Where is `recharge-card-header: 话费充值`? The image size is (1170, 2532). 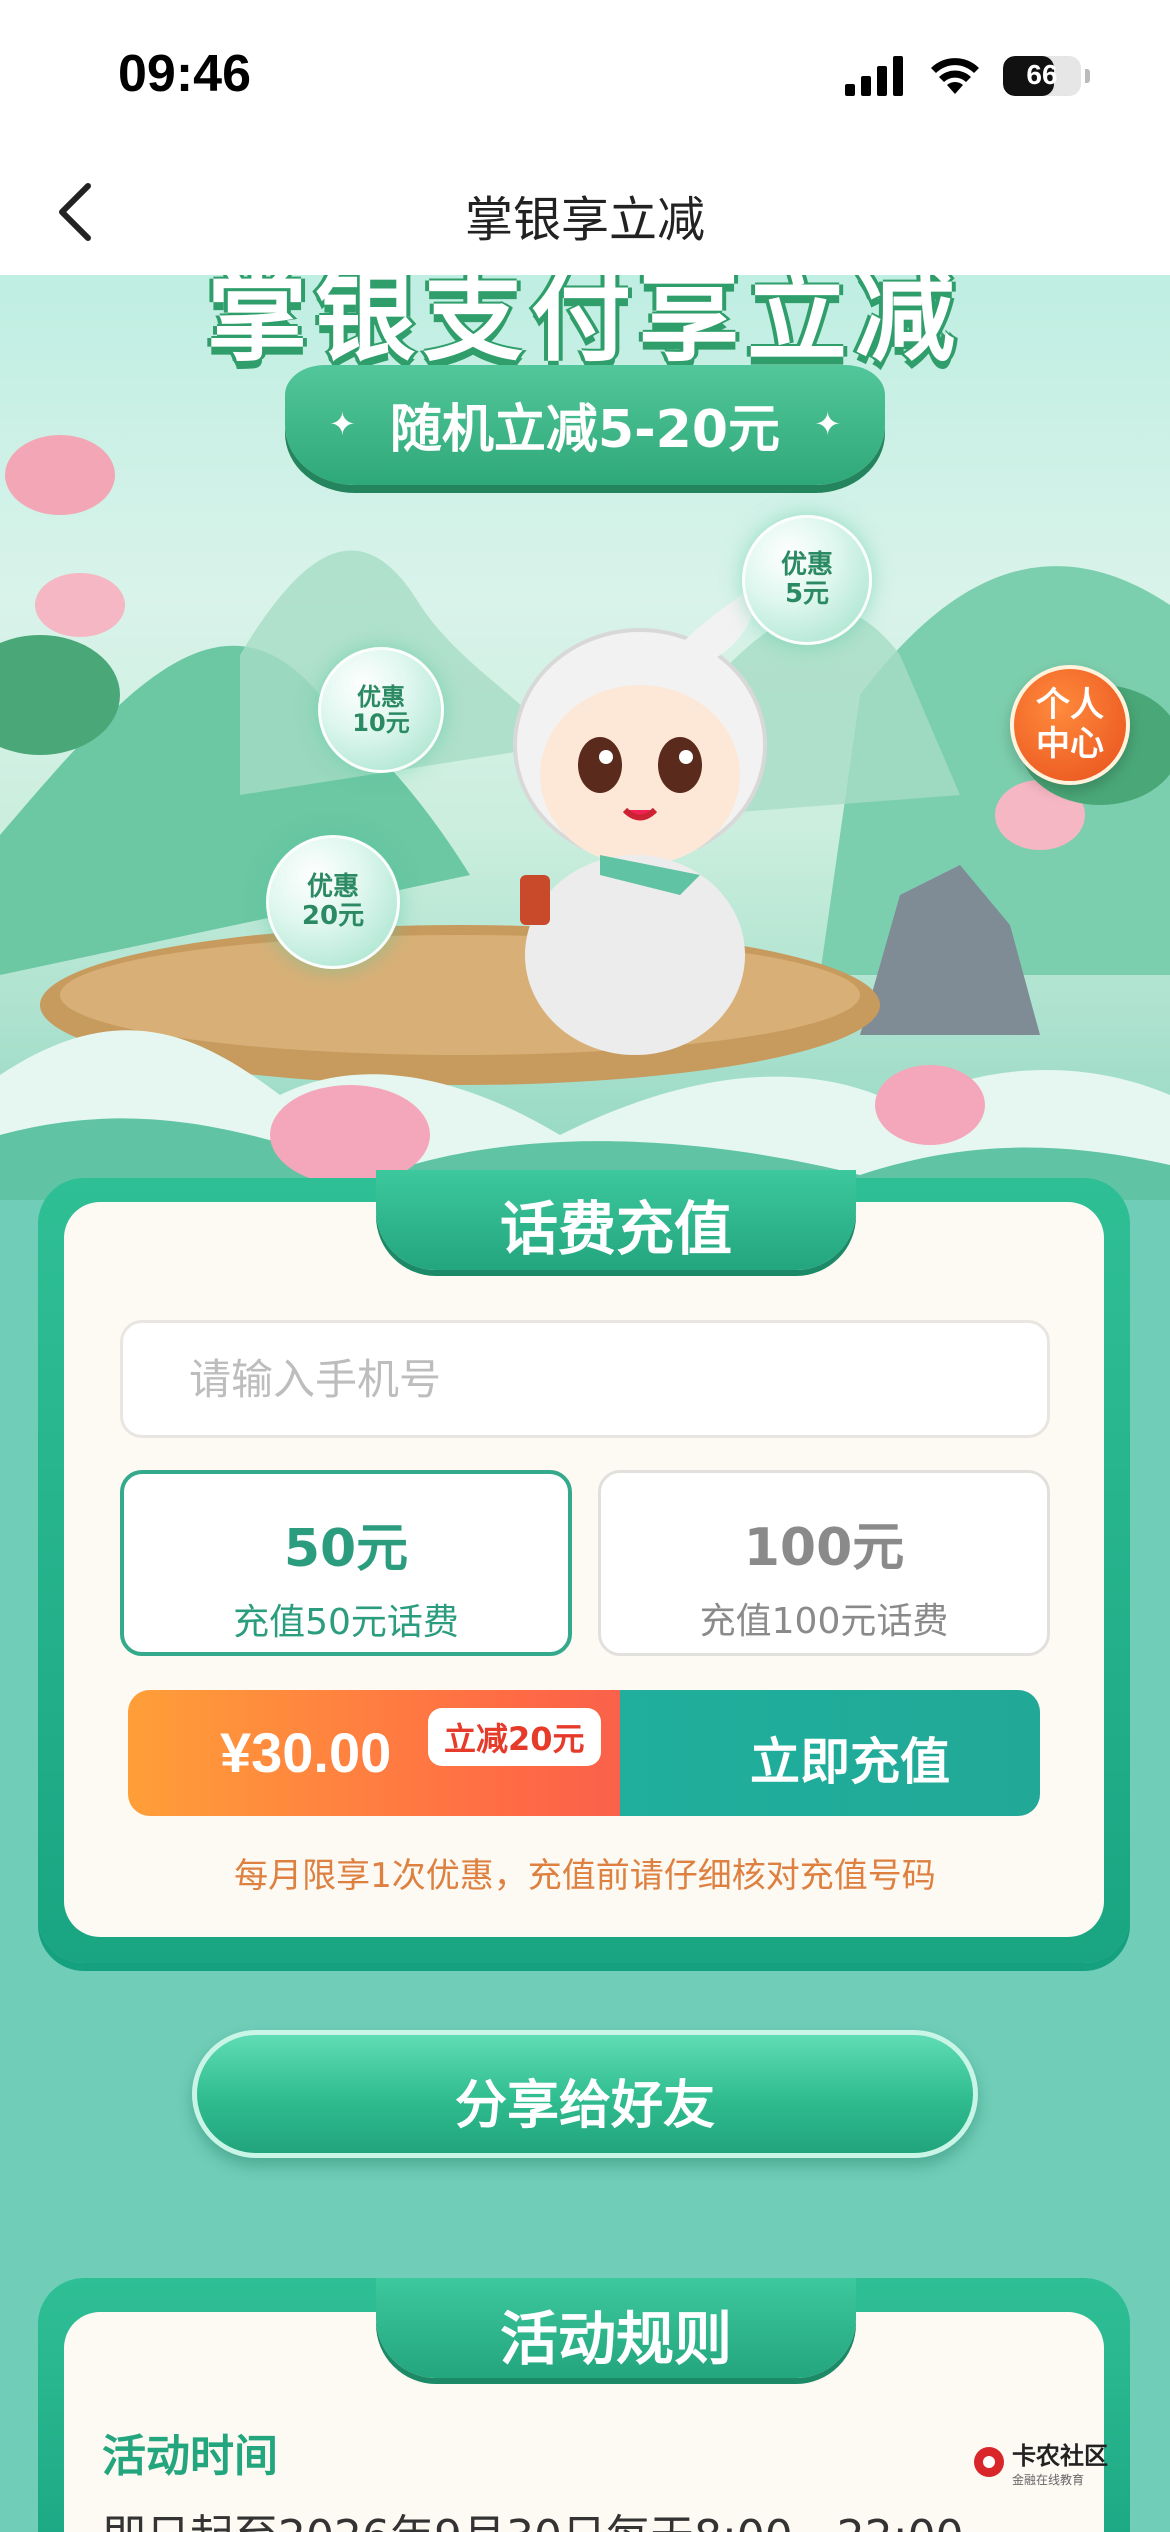 recharge-card-header: 话费充值 is located at coordinates (616, 1220).